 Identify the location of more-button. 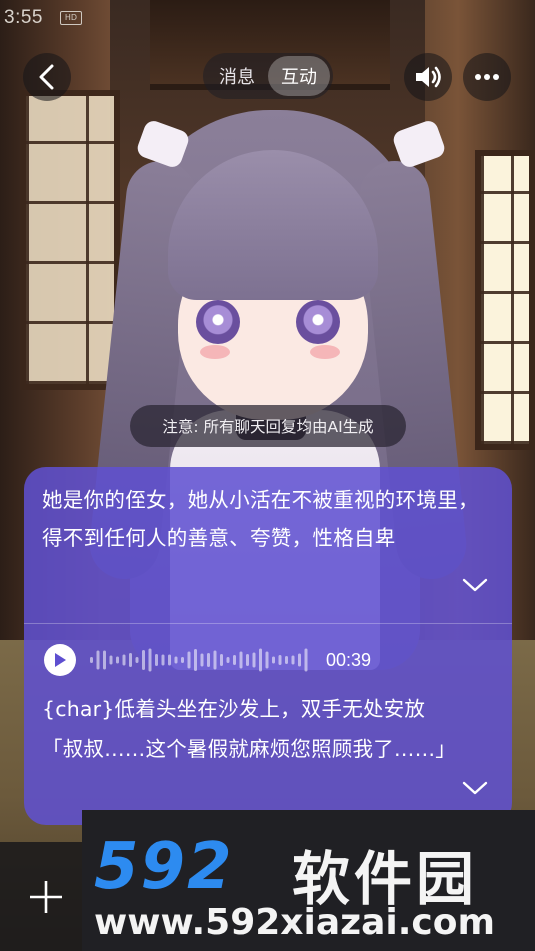
(487, 77).